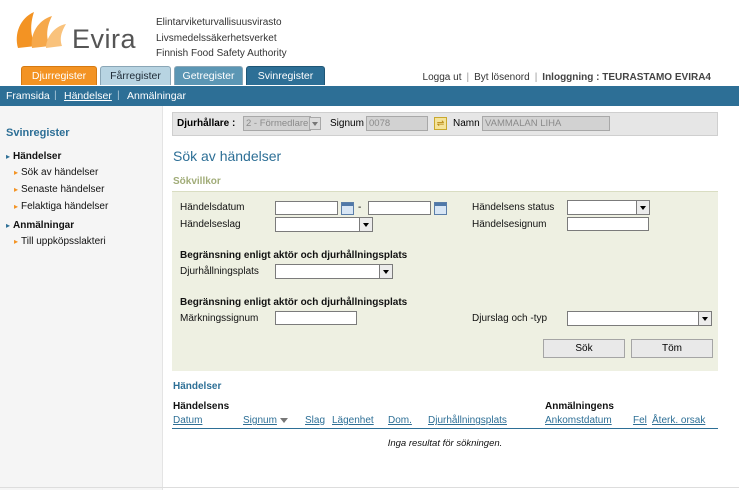 This screenshot has width=739, height=490. I want to click on sidebar-item-label: Händelser, so click(37, 156).